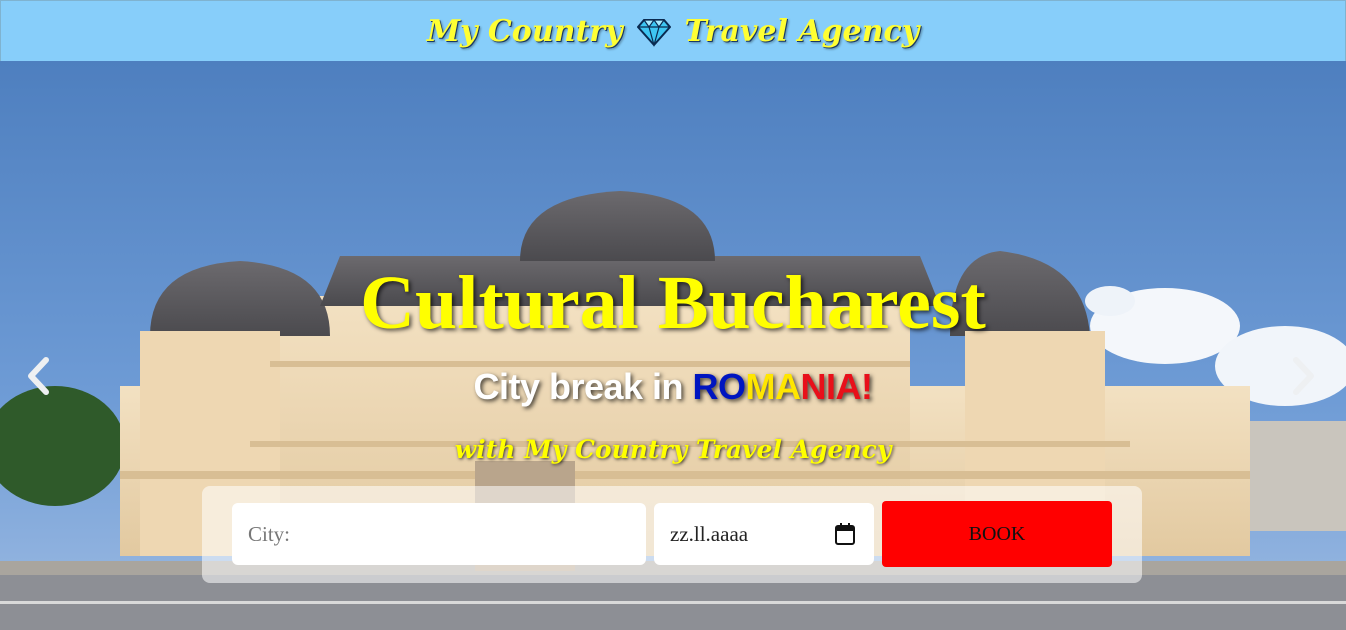 The width and height of the screenshot is (1346, 630). What do you see at coordinates (709, 533) in the screenshot?
I see `date-input-value: zz.ll.aaaa` at bounding box center [709, 533].